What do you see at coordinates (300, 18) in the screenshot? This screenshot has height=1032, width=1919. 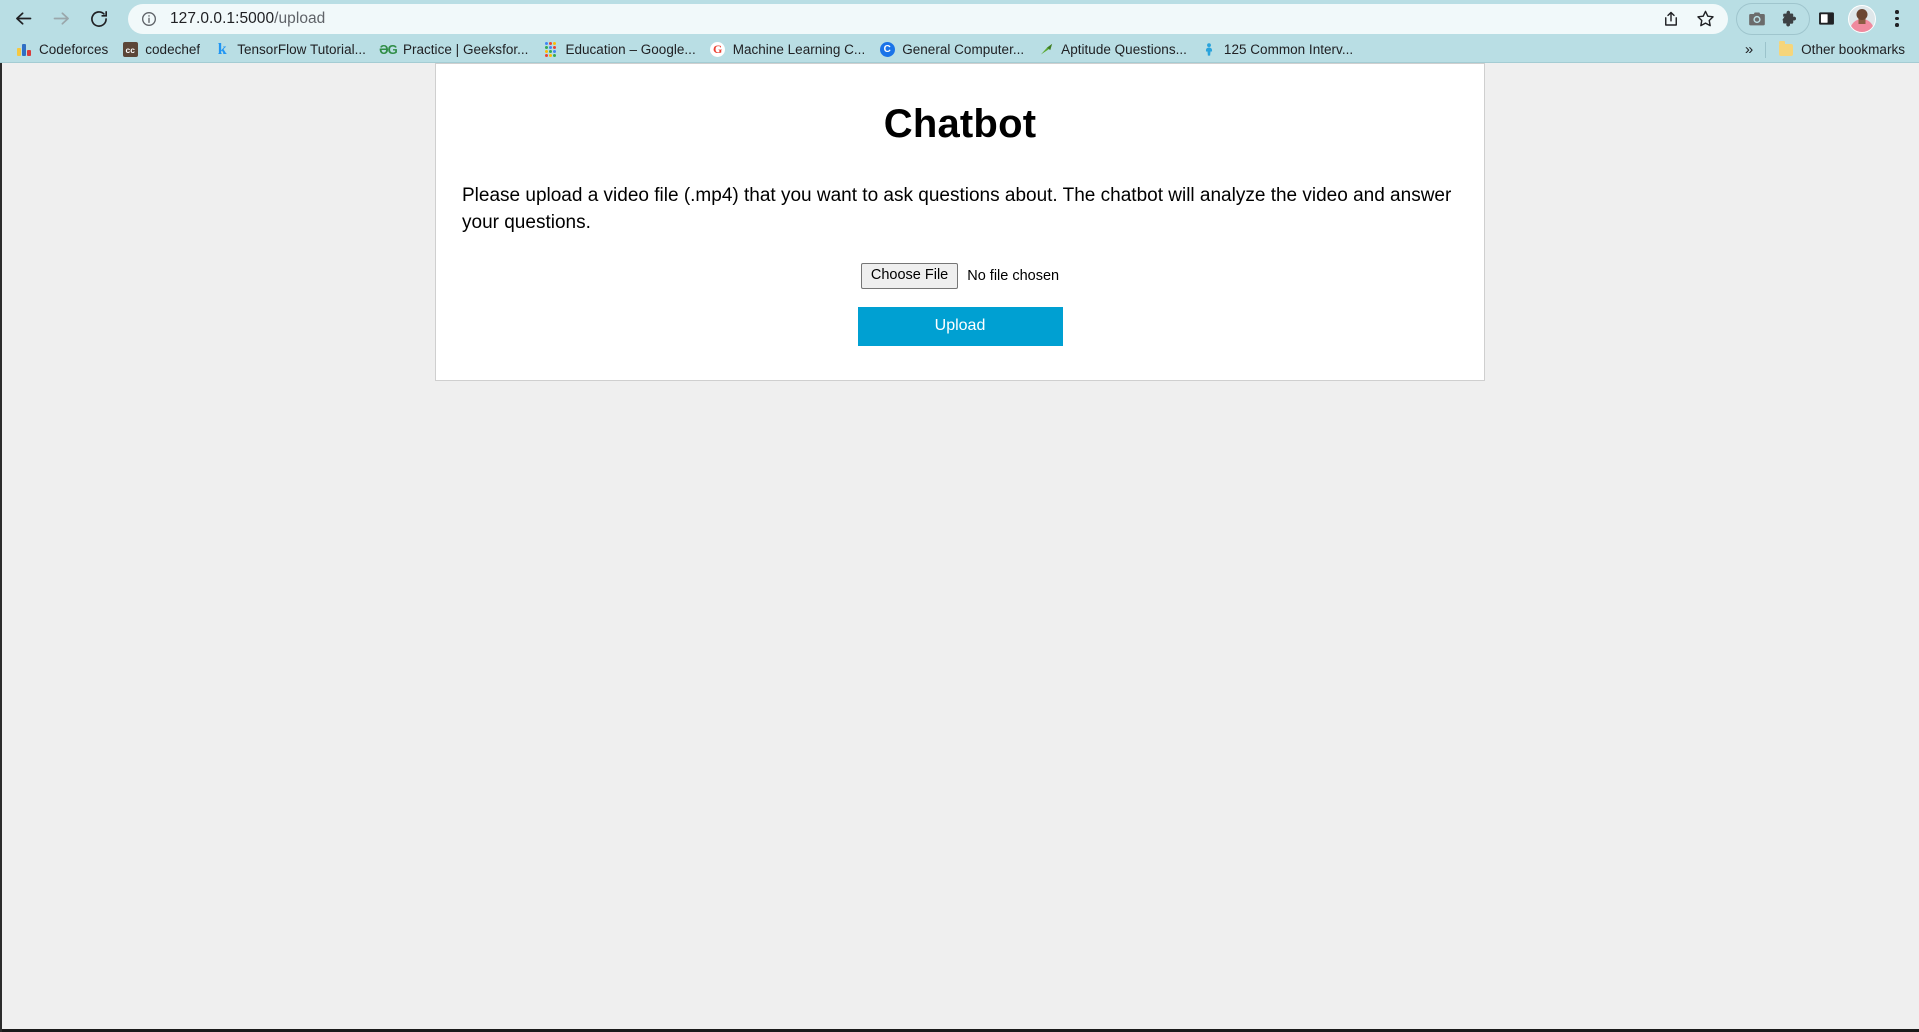 I see `url-path: /upload` at bounding box center [300, 18].